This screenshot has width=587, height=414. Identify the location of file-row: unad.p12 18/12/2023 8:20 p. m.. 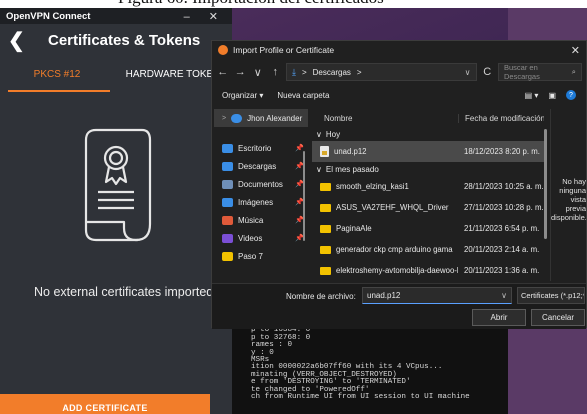
(428, 151).